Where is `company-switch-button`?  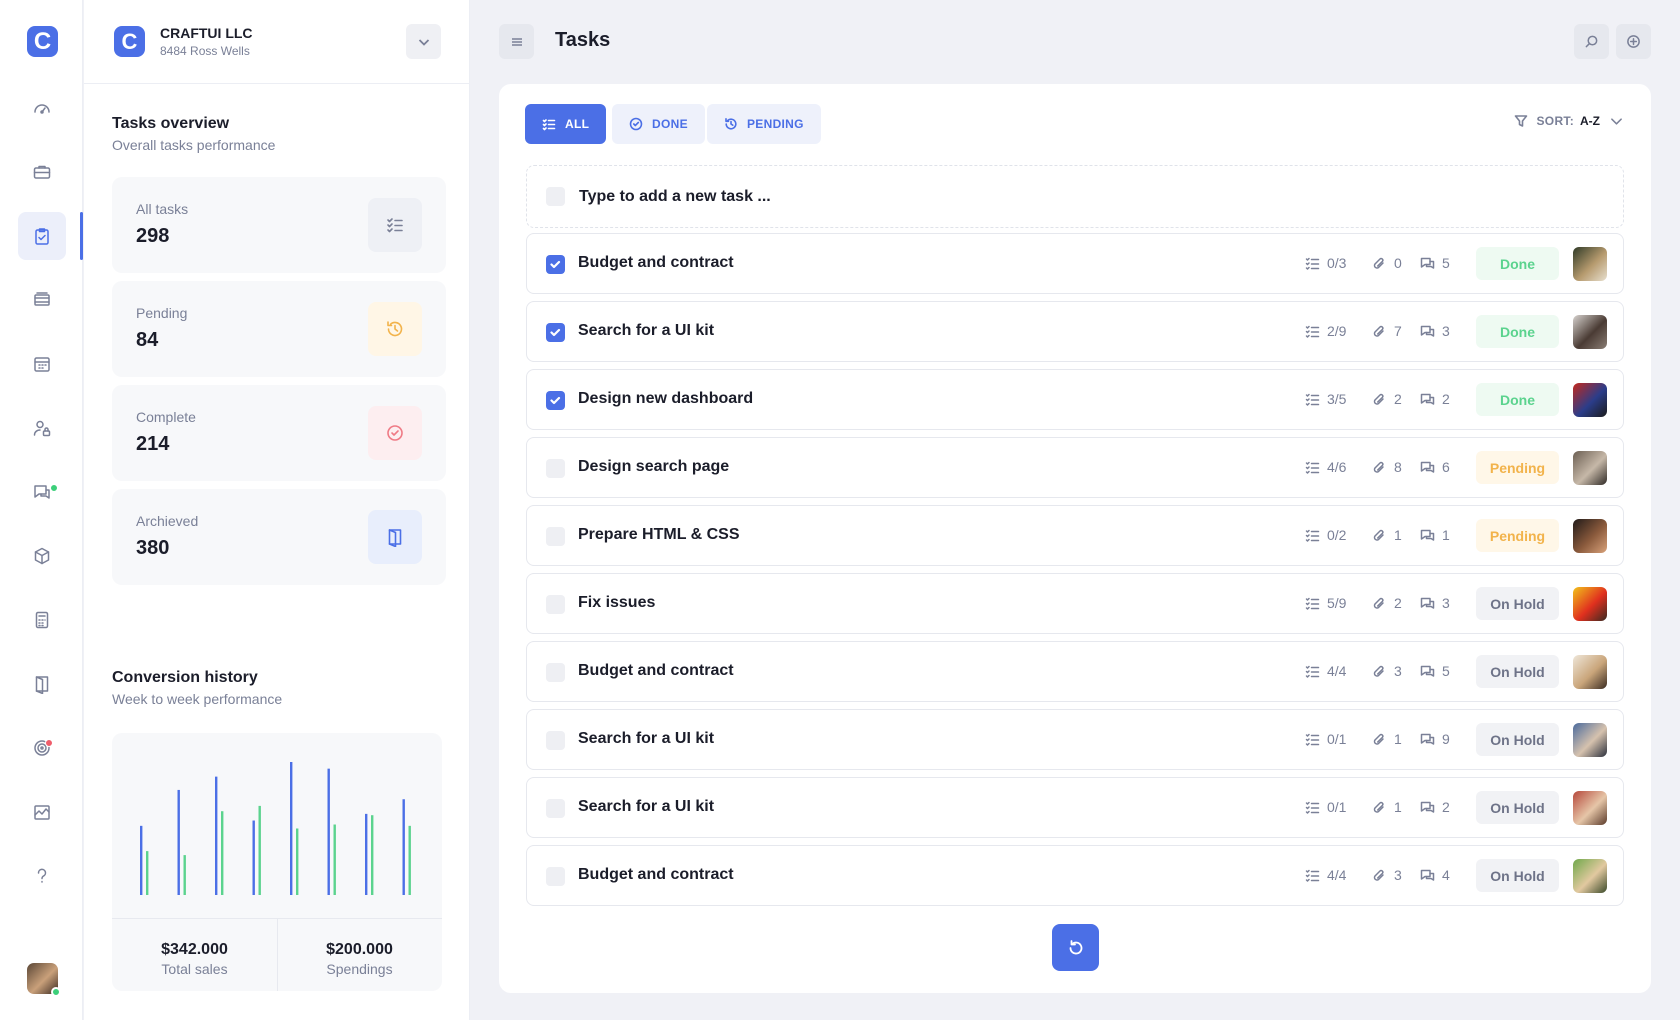 company-switch-button is located at coordinates (423, 41).